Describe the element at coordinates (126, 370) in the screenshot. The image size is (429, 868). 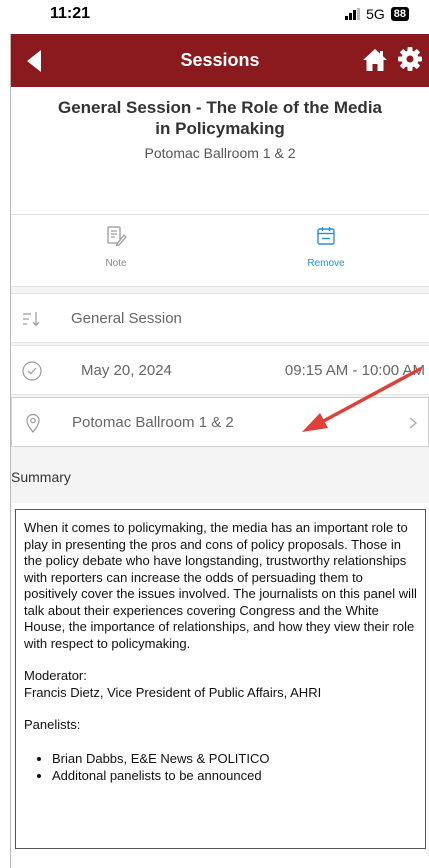
I see `session-date: May 20, 2024` at that location.